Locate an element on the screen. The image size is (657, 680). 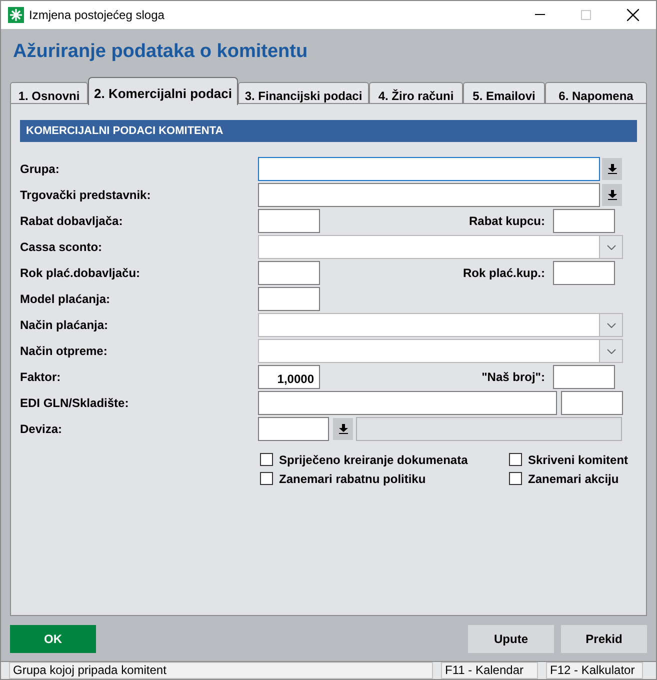
section-header: KOMERCIJALNI PODACI KOMITENTA is located at coordinates (328, 131).